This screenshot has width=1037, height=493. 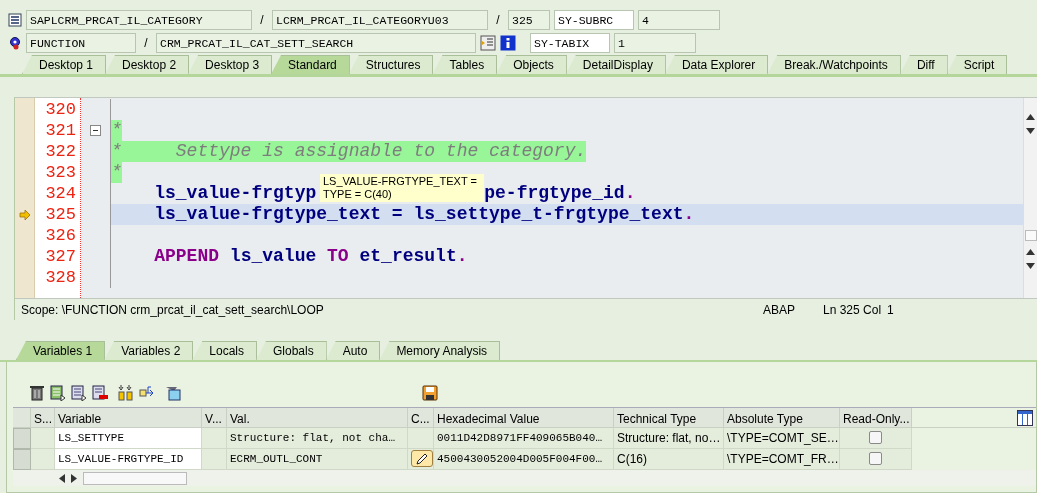 I want to click on tab: Auto, so click(x=353, y=350).